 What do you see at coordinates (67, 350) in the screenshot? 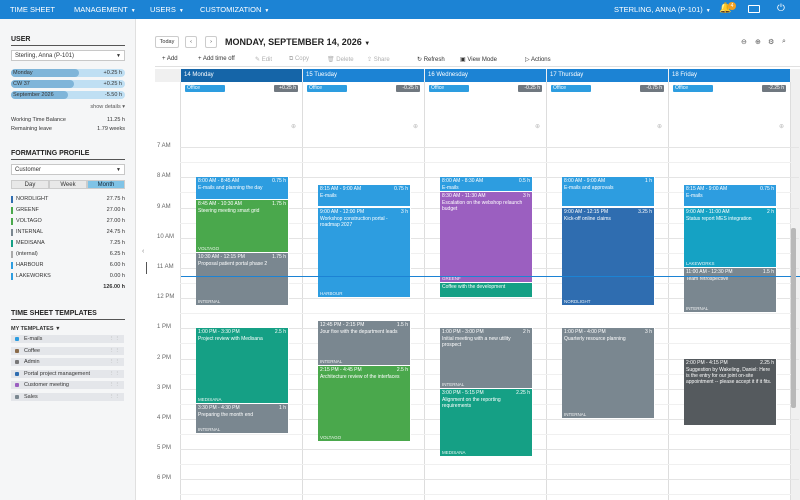
I see `template-item: Coffee ⋮⋮` at bounding box center [67, 350].